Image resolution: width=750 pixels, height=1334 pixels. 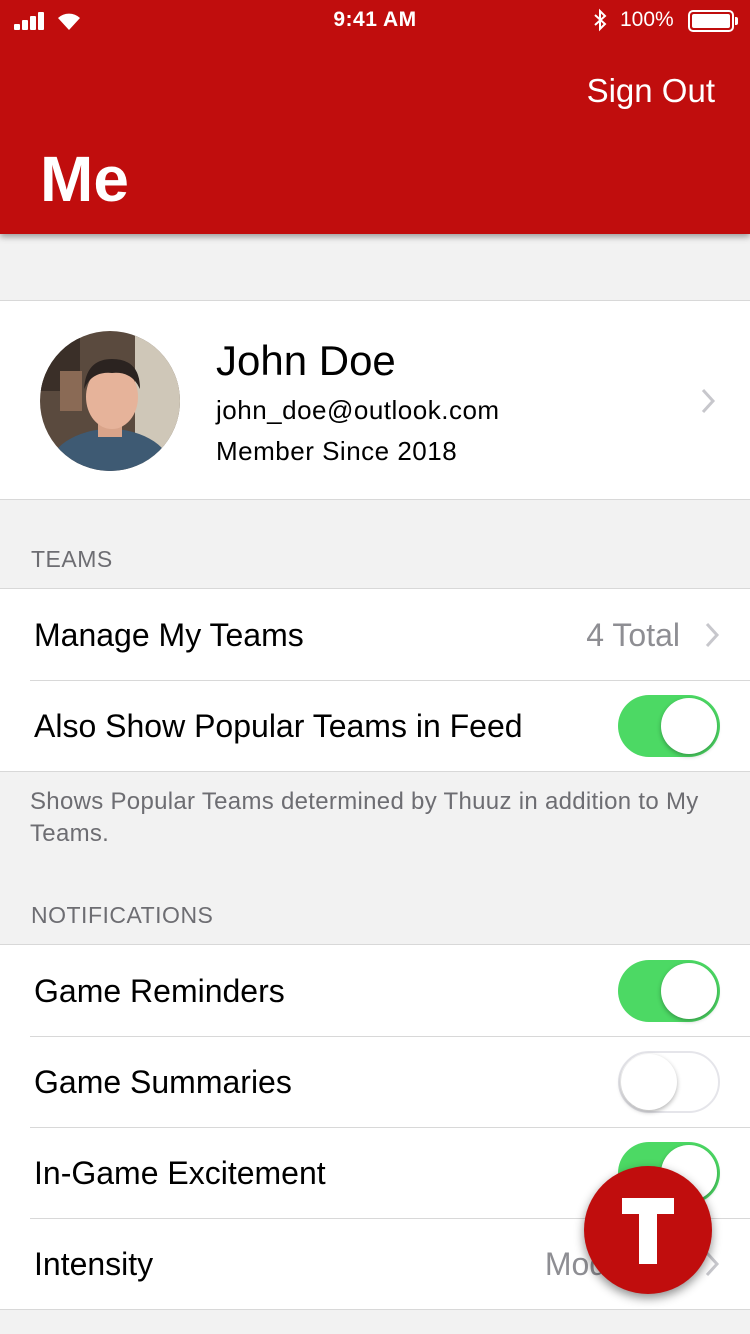 What do you see at coordinates (669, 726) in the screenshot?
I see `popular-teams-toggle` at bounding box center [669, 726].